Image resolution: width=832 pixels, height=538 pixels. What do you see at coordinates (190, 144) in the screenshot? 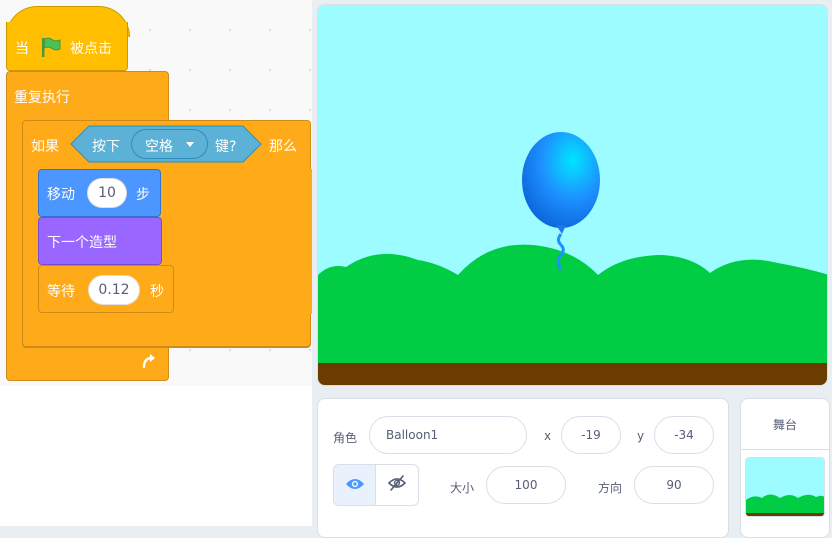
I see `chevron-down-icon` at bounding box center [190, 144].